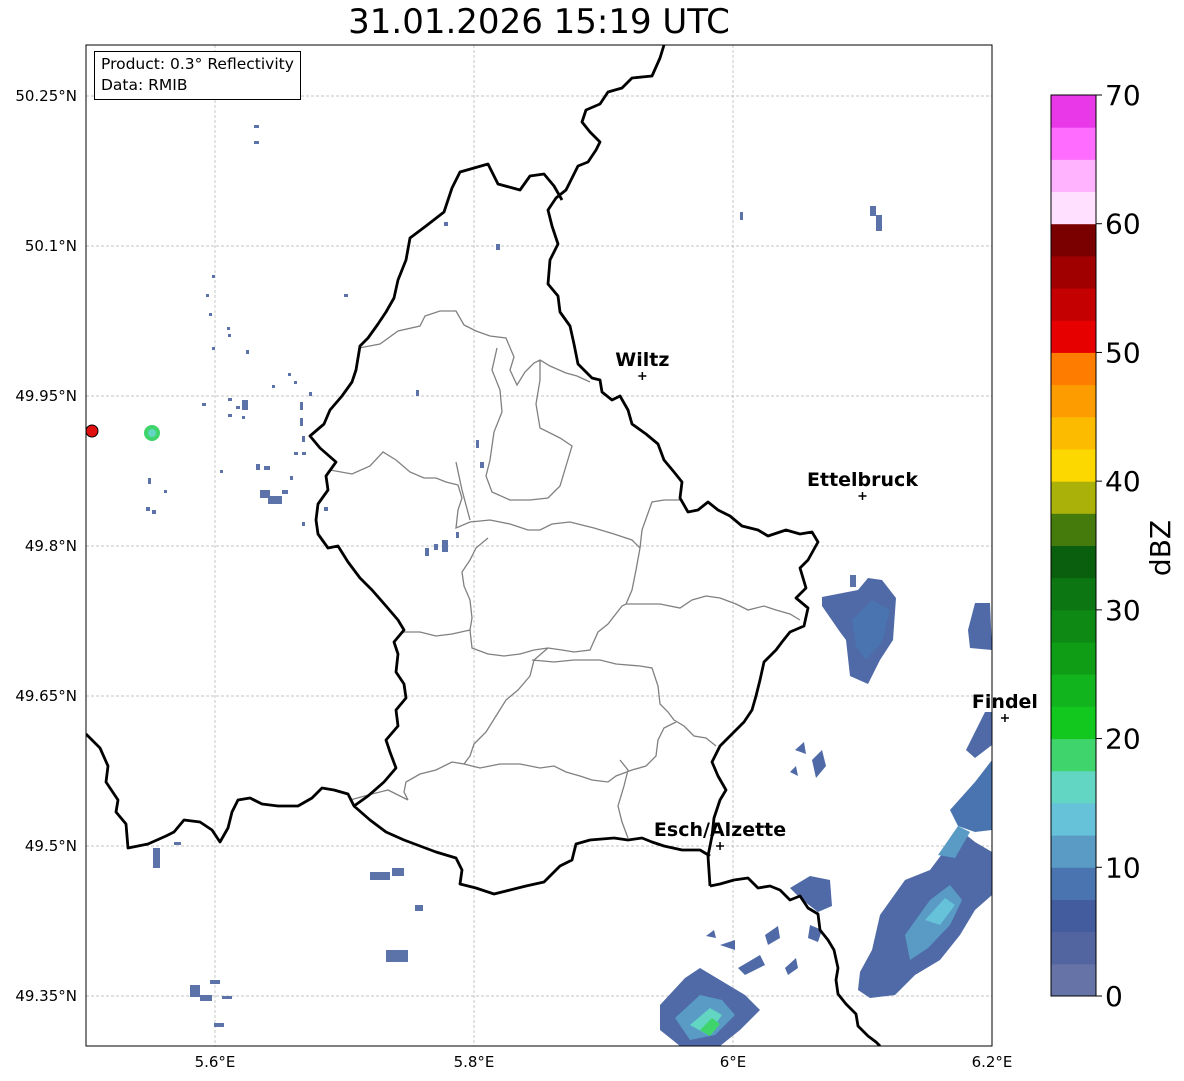 The height and width of the screenshot is (1081, 1184). What do you see at coordinates (46, 696) in the screenshot?
I see `y-tick-label: 49.65°N` at bounding box center [46, 696].